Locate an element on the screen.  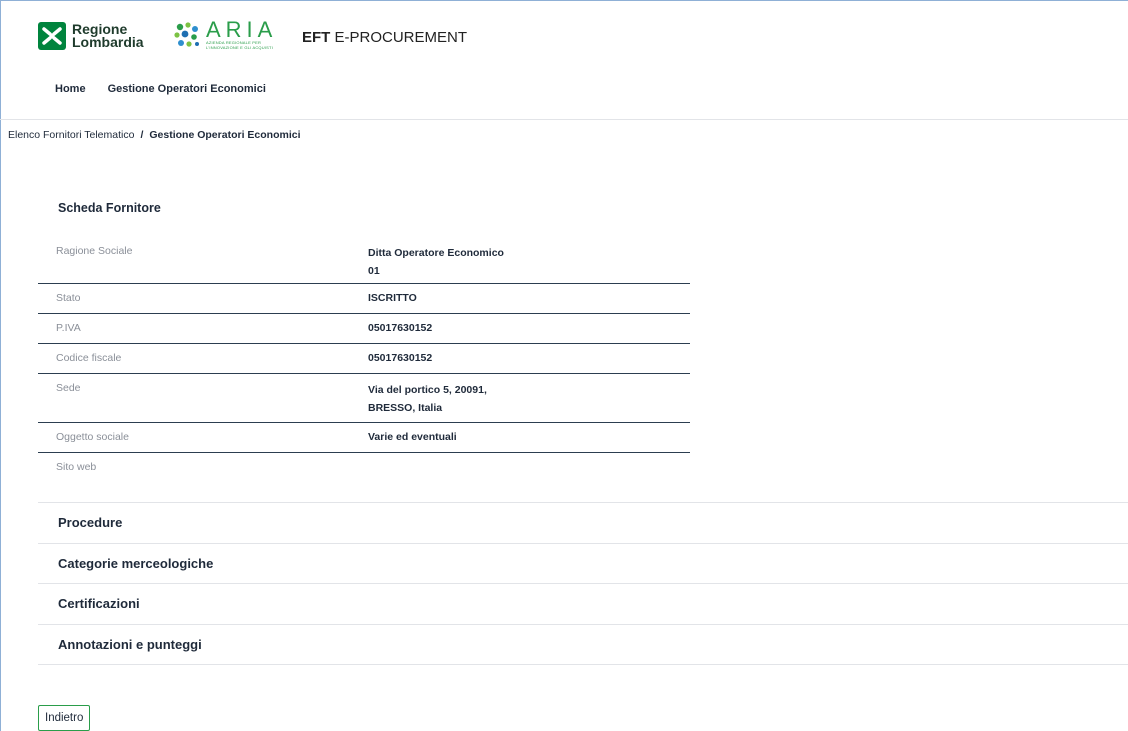
aria-subtitle-line2: L'INNOVAZIONE E GLI ACQUISTI is located at coordinates (239, 47).